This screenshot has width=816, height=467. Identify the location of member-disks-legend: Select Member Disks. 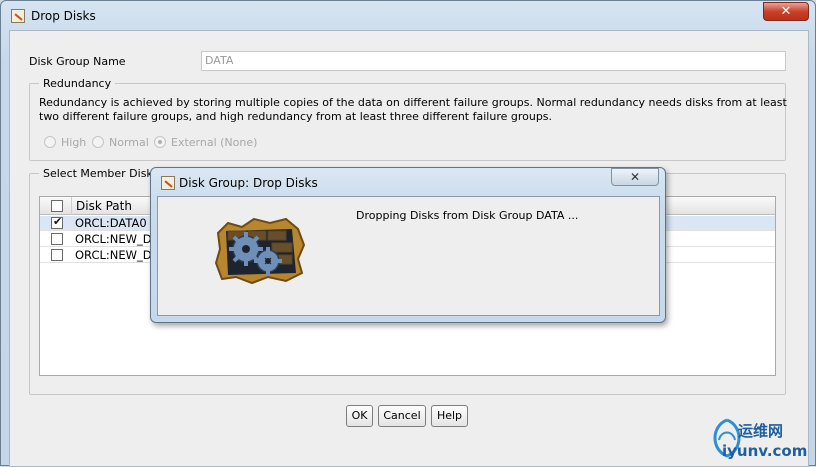
(101, 173).